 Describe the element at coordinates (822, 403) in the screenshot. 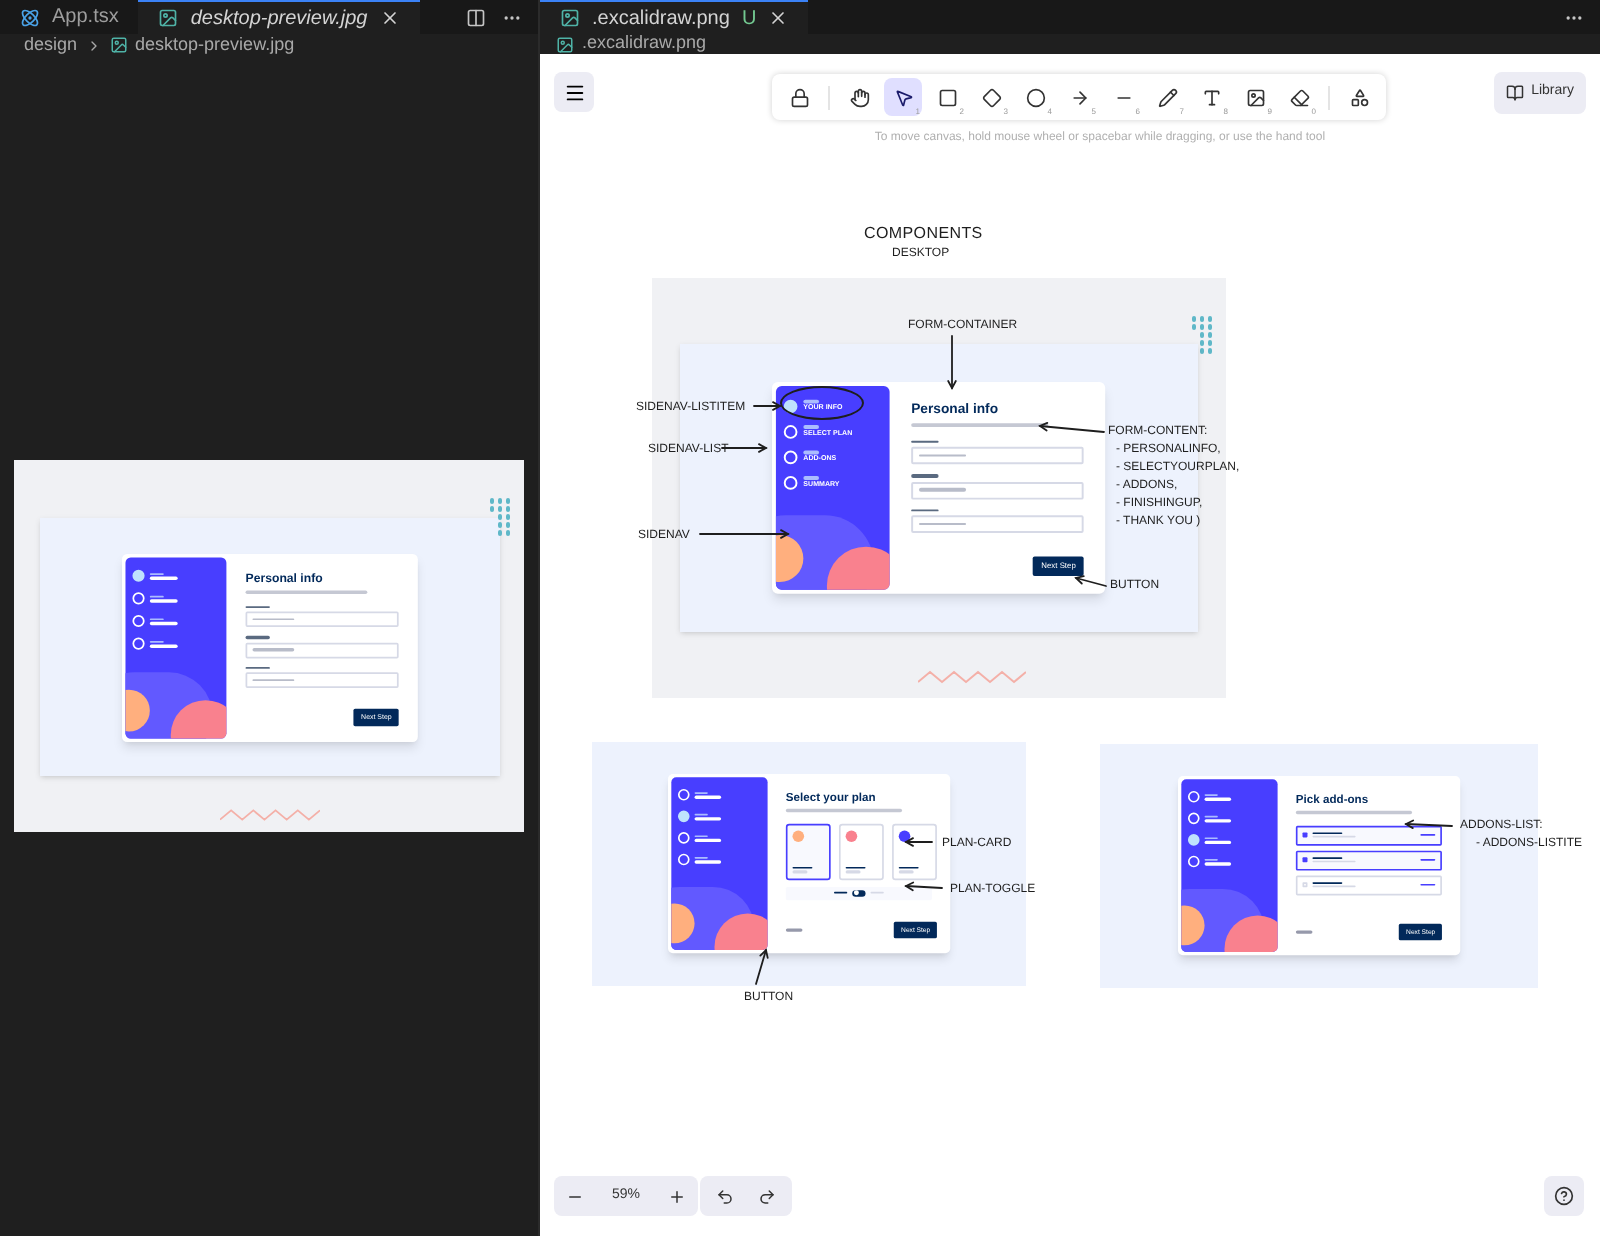

I see `highlight-circle` at that location.